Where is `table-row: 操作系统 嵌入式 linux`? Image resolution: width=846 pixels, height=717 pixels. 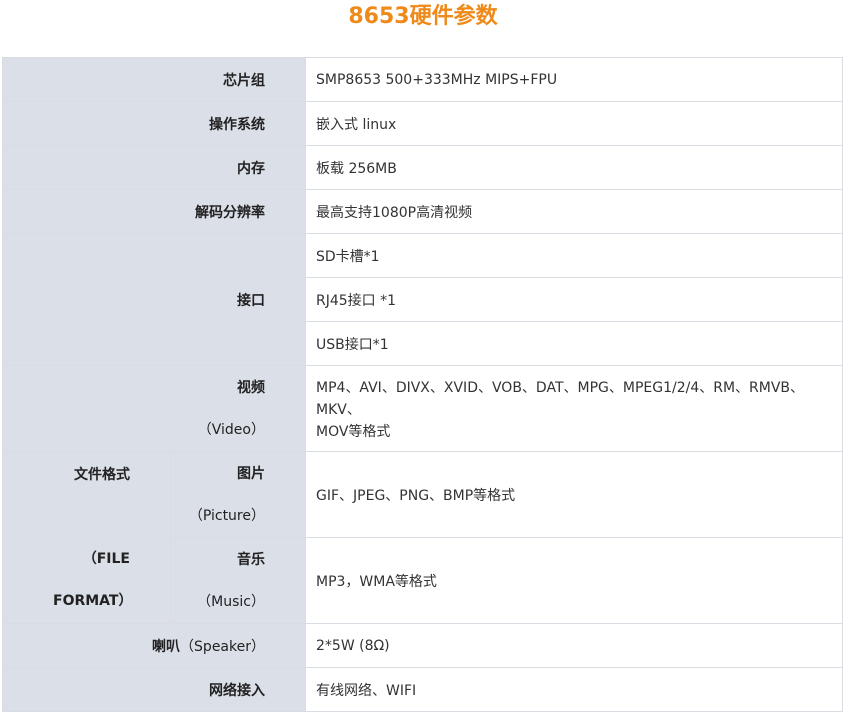
table-row: 操作系统 嵌入式 linux is located at coordinates (422, 123).